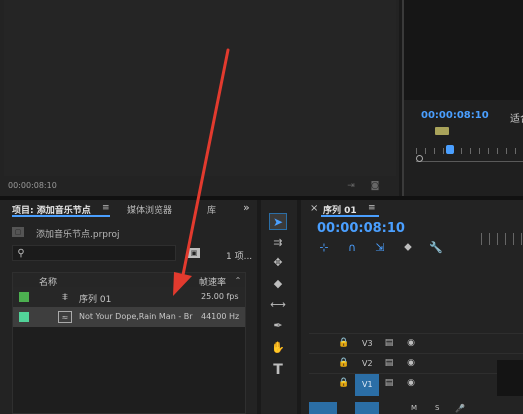 The image size is (523, 414). Describe the element at coordinates (324, 247) in the screenshot. I see `nest-toggle-icon: ⊹` at that location.